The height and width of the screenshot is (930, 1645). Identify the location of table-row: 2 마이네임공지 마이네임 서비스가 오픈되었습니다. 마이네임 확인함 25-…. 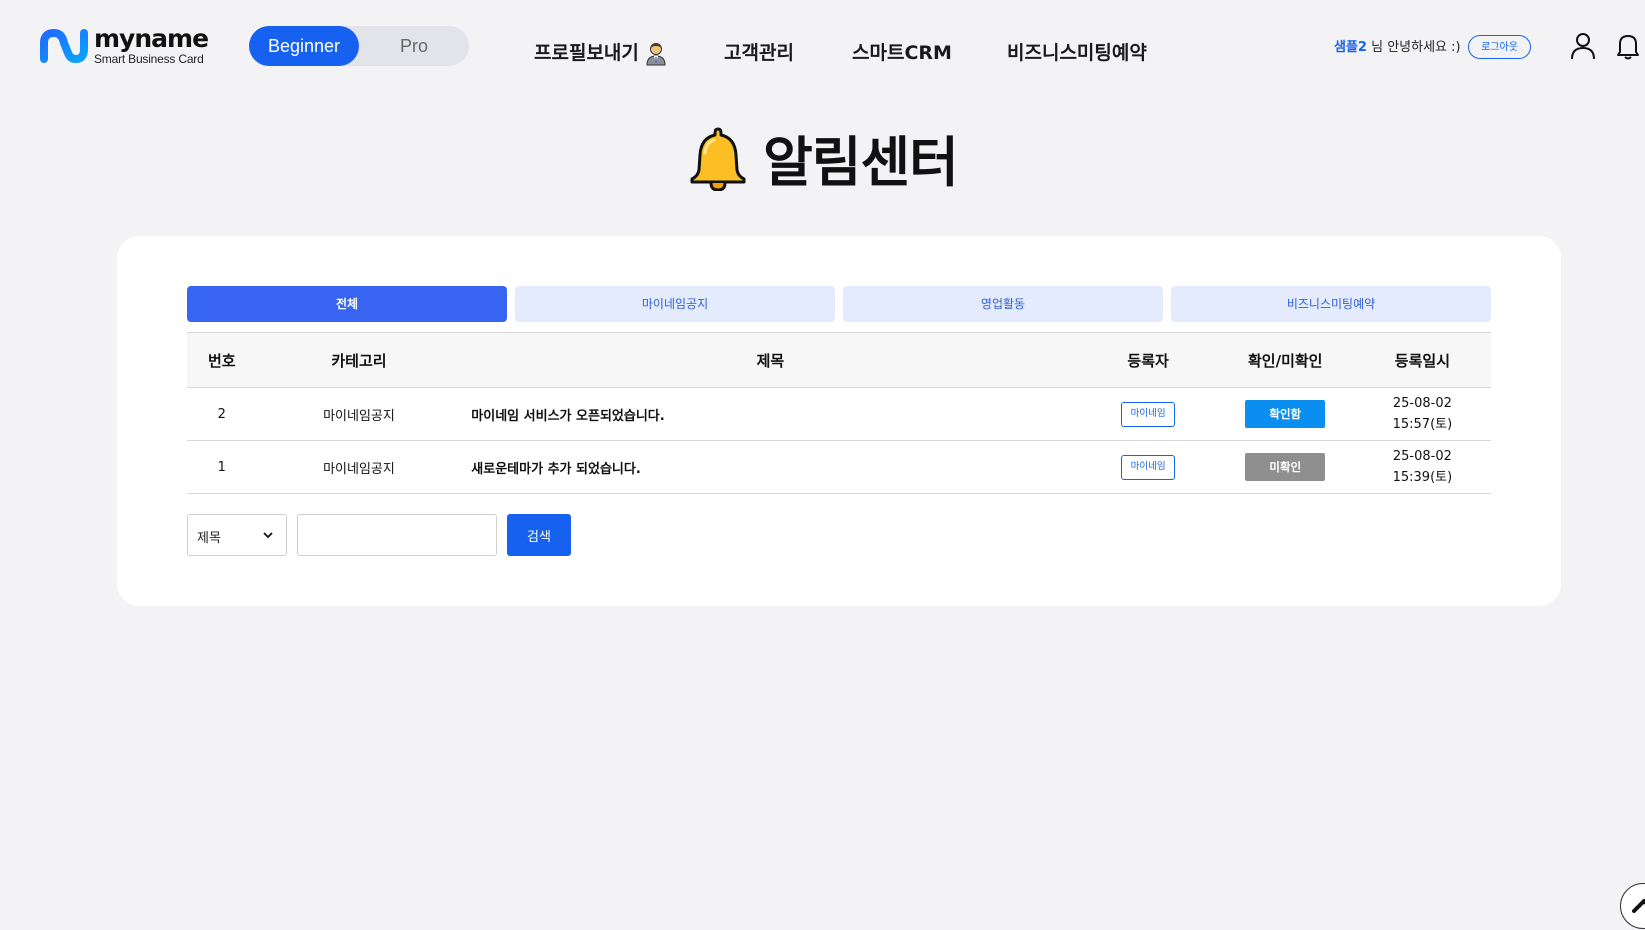
(839, 414).